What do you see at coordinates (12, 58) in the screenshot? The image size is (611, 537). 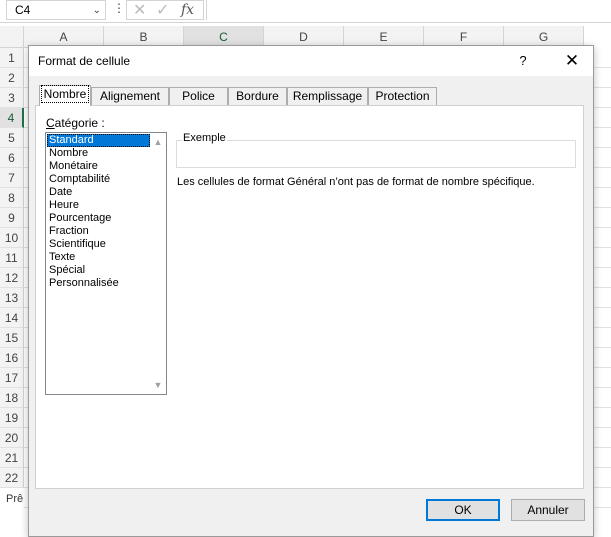 I see `row-header: 1` at bounding box center [12, 58].